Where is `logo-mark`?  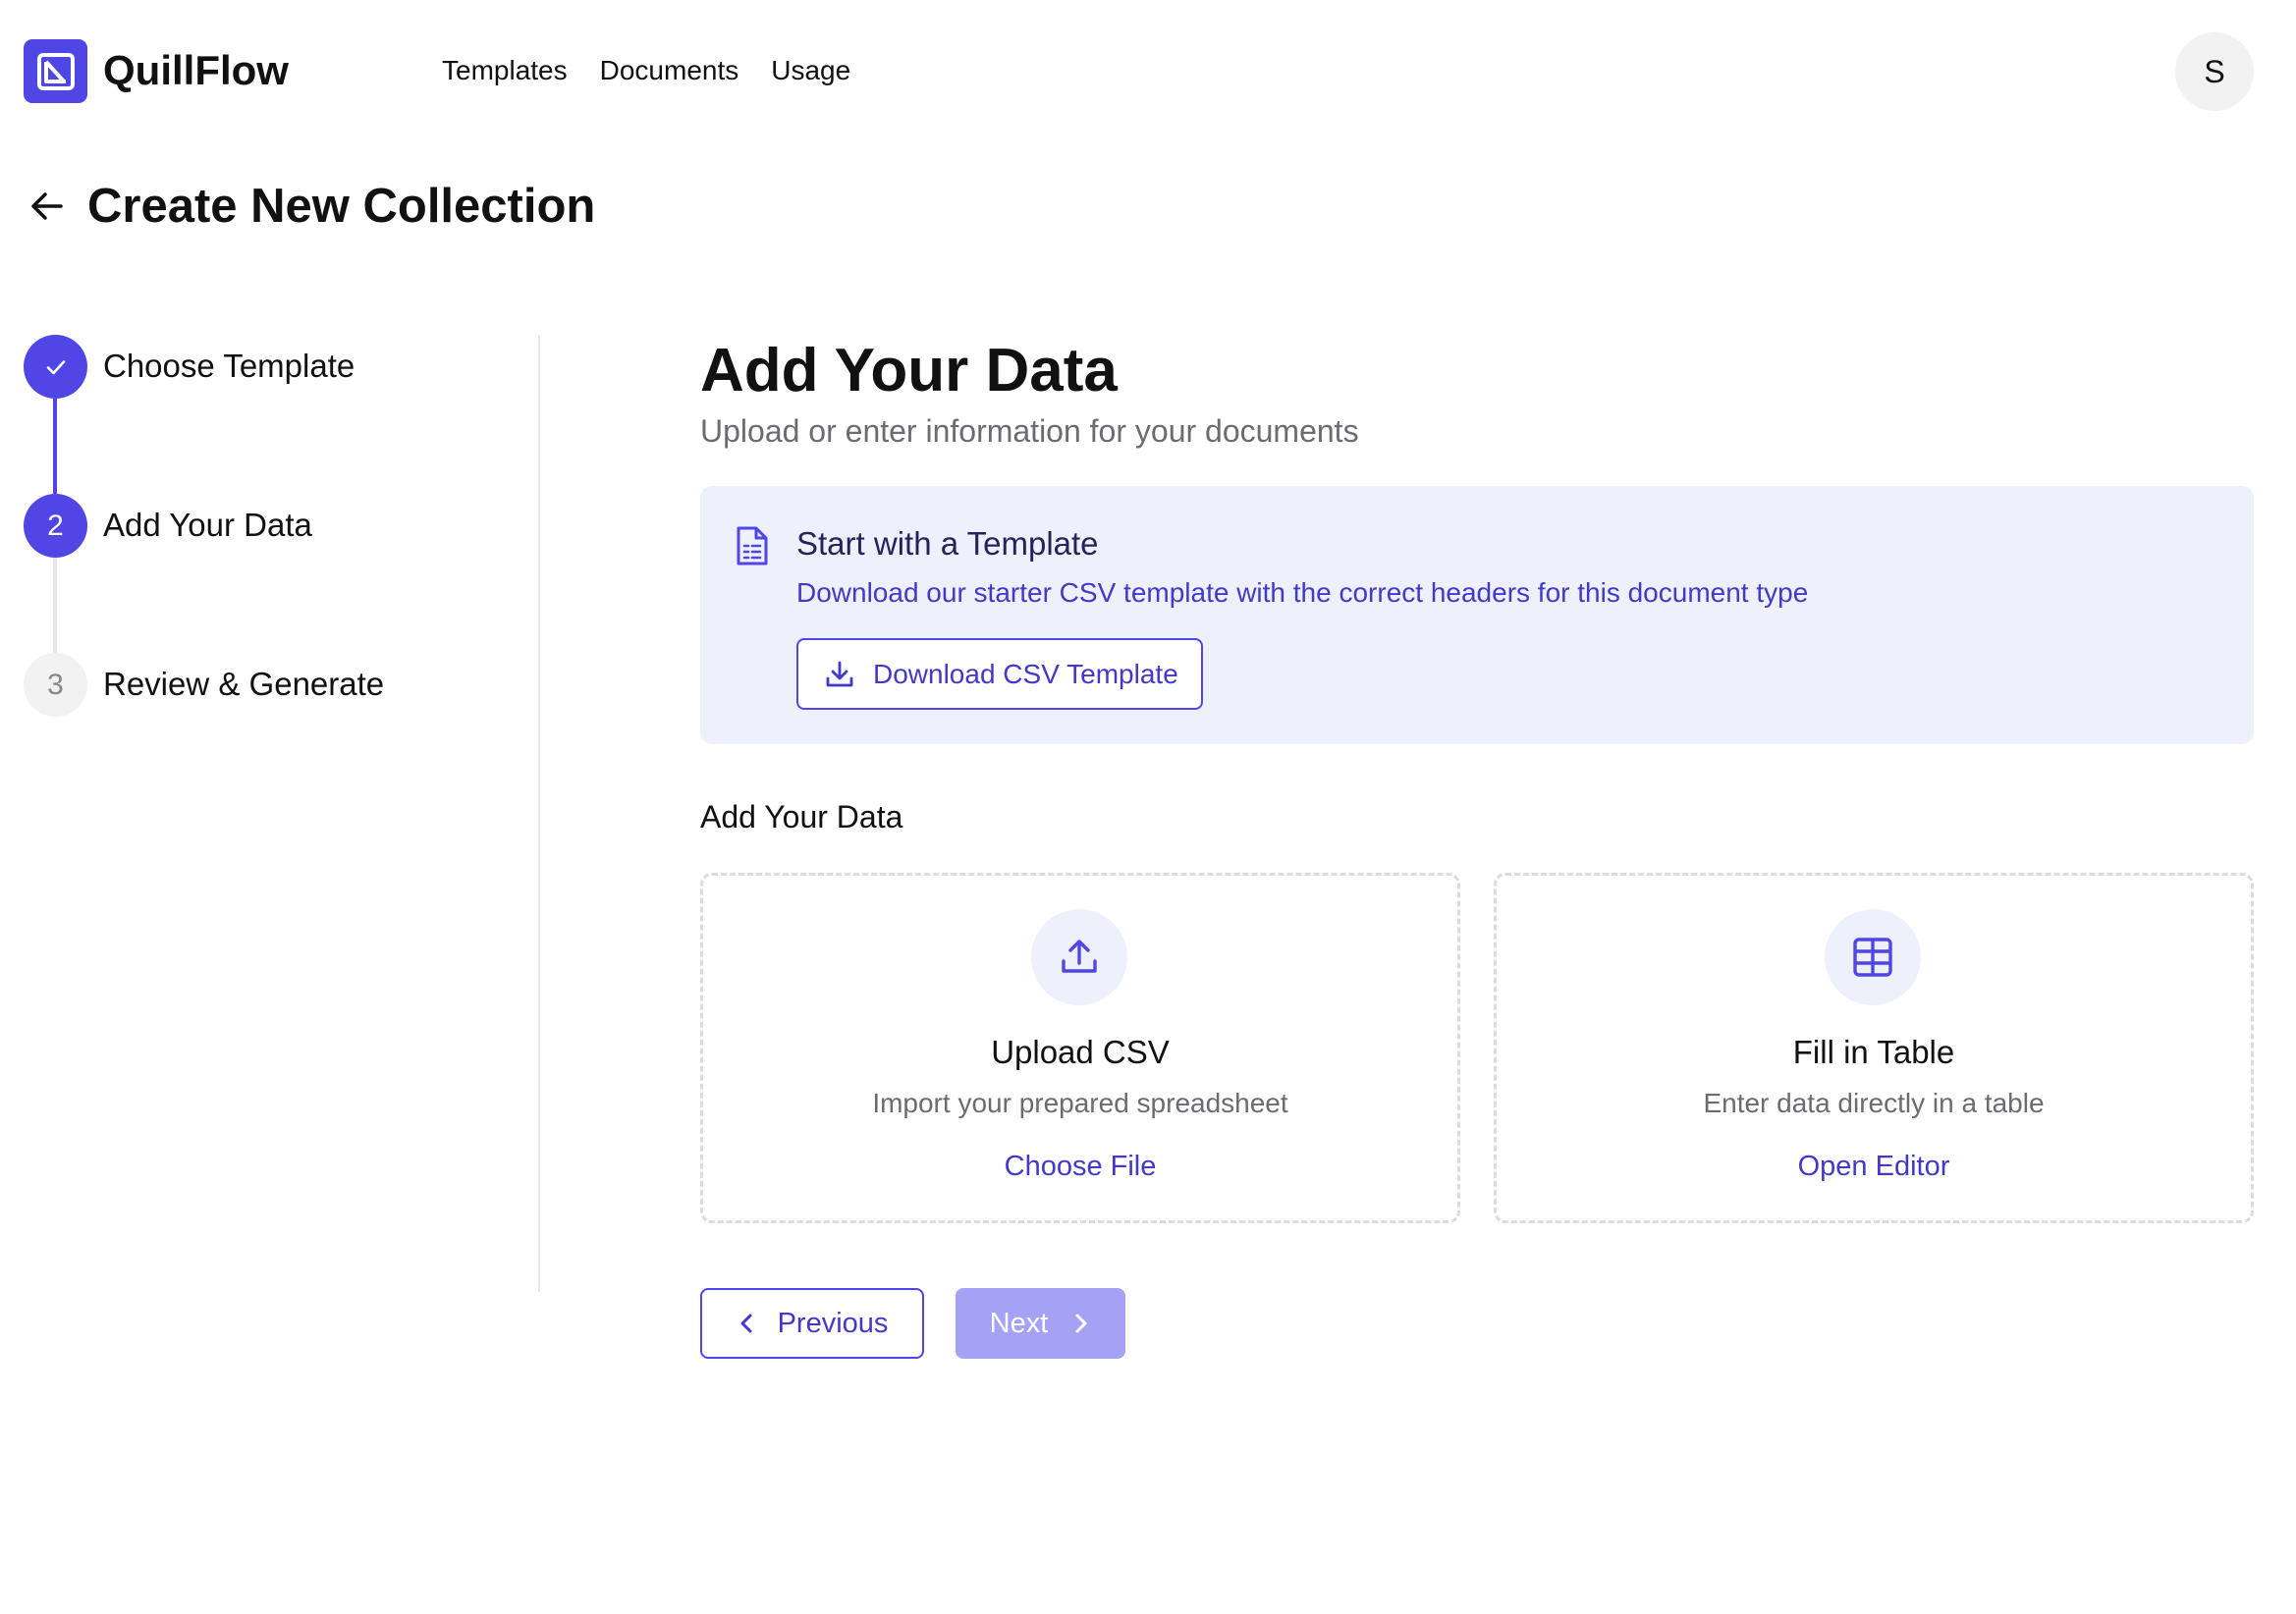
logo-mark is located at coordinates (55, 71).